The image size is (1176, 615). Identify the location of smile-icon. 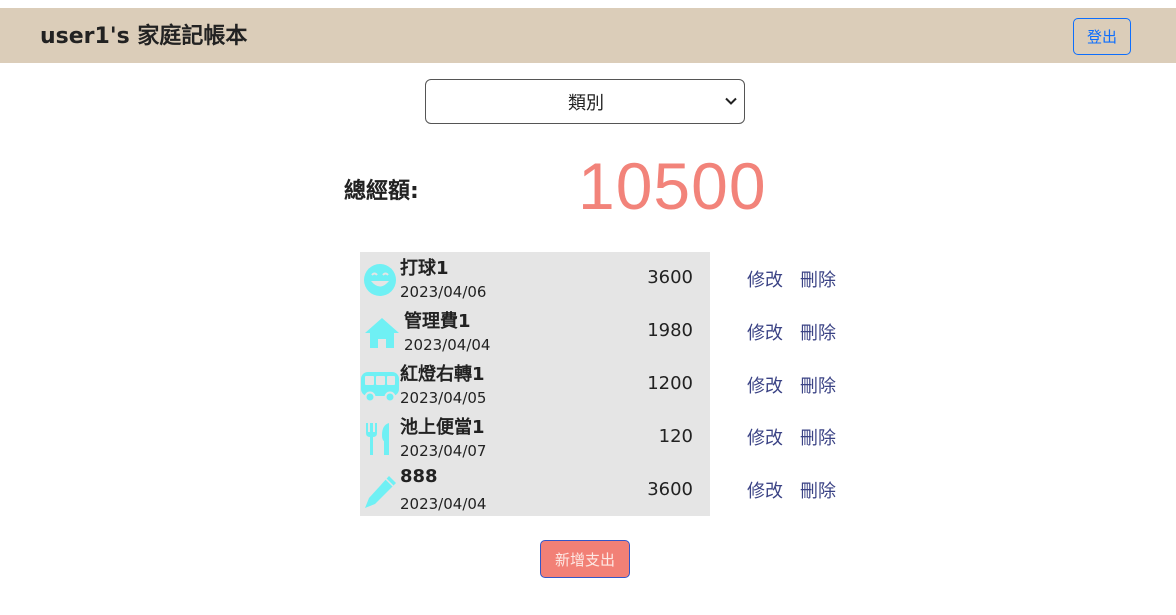
(380, 280).